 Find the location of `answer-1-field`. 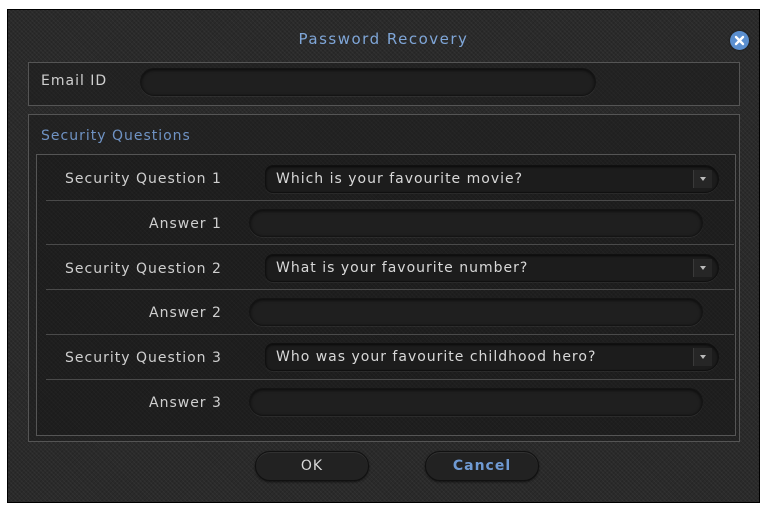

answer-1-field is located at coordinates (476, 223).